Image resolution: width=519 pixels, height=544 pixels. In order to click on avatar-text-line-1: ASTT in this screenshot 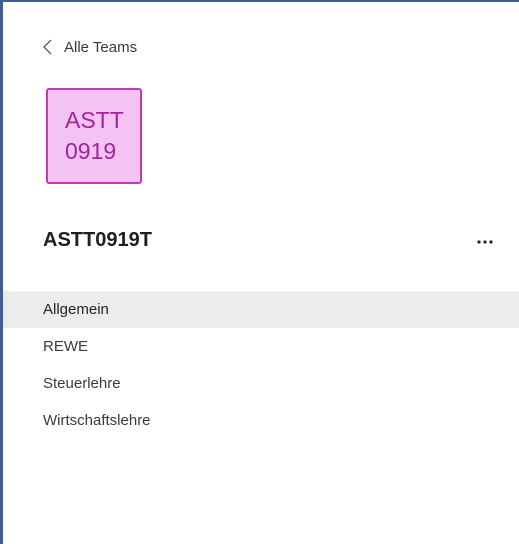, I will do `click(94, 120)`.